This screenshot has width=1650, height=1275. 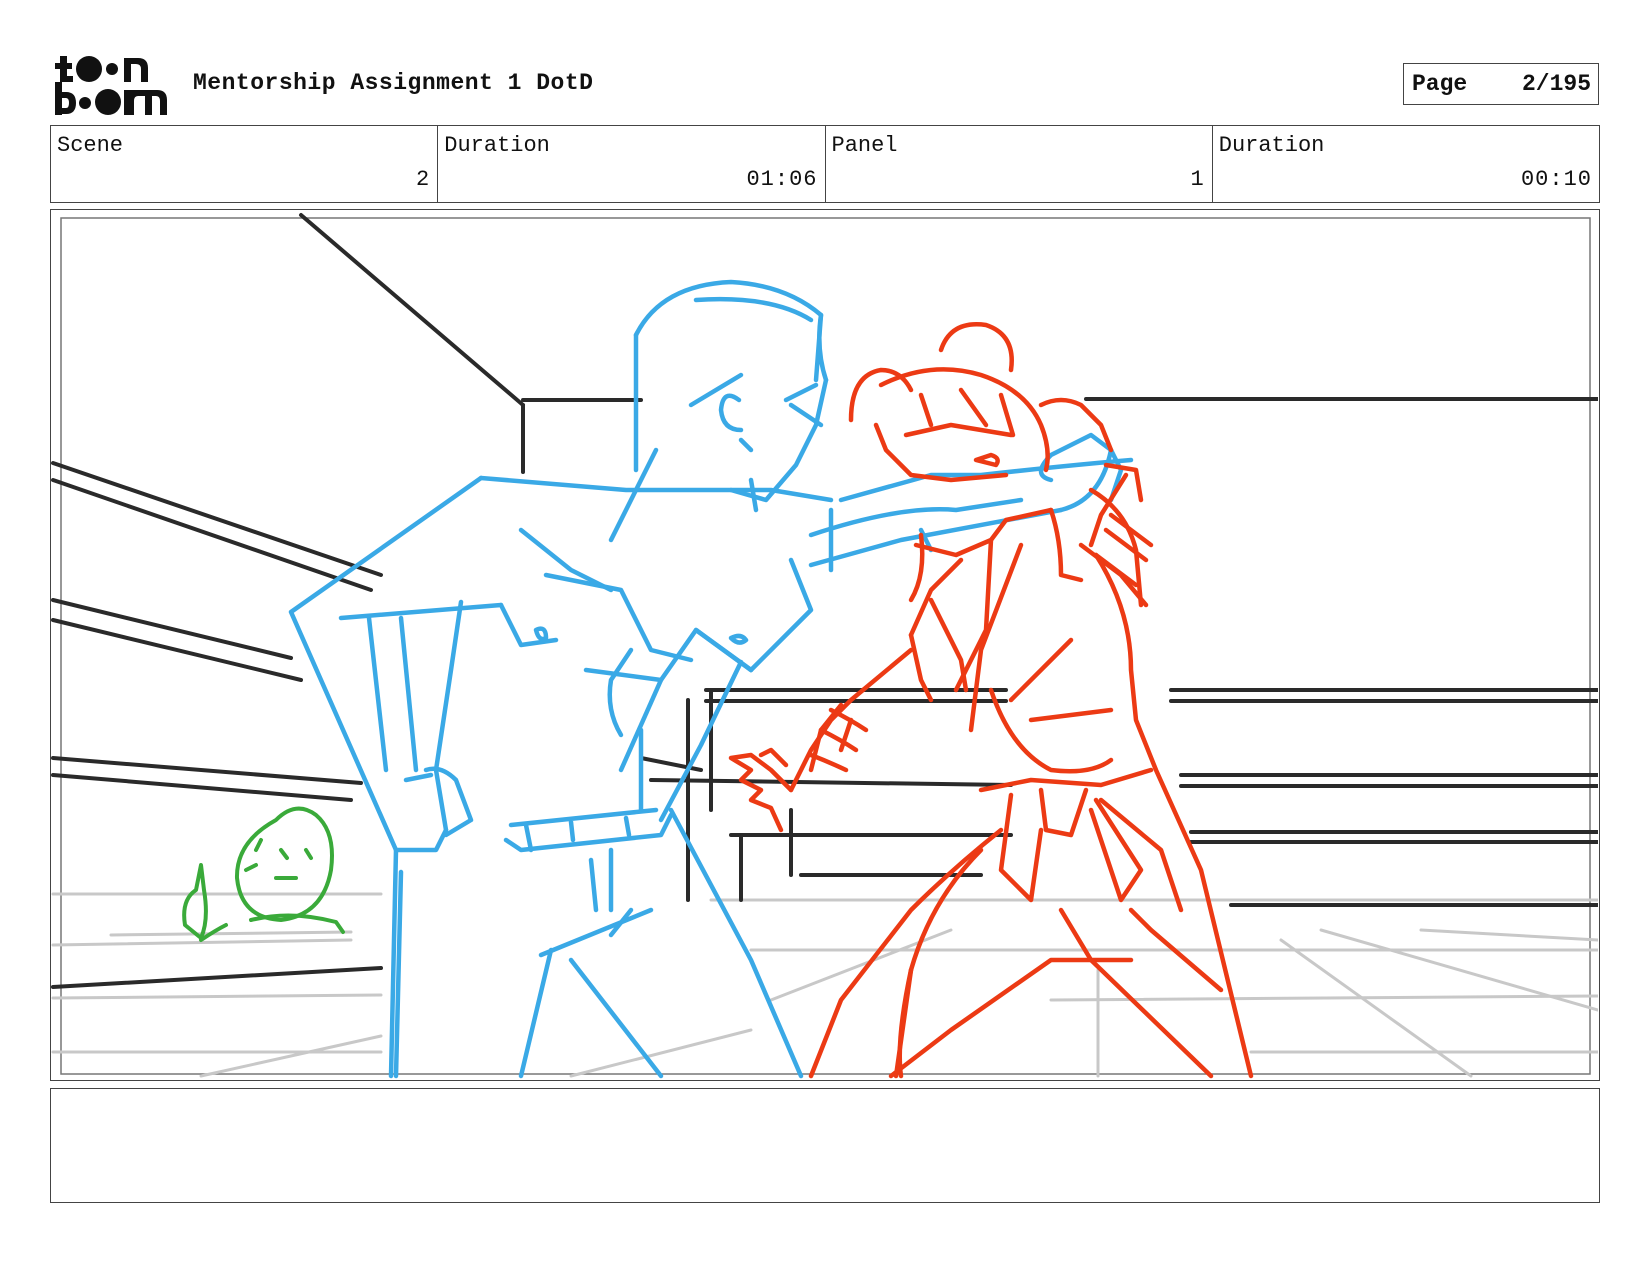 I want to click on panel-duration-cell: Duration 00:10, so click(x=1406, y=164).